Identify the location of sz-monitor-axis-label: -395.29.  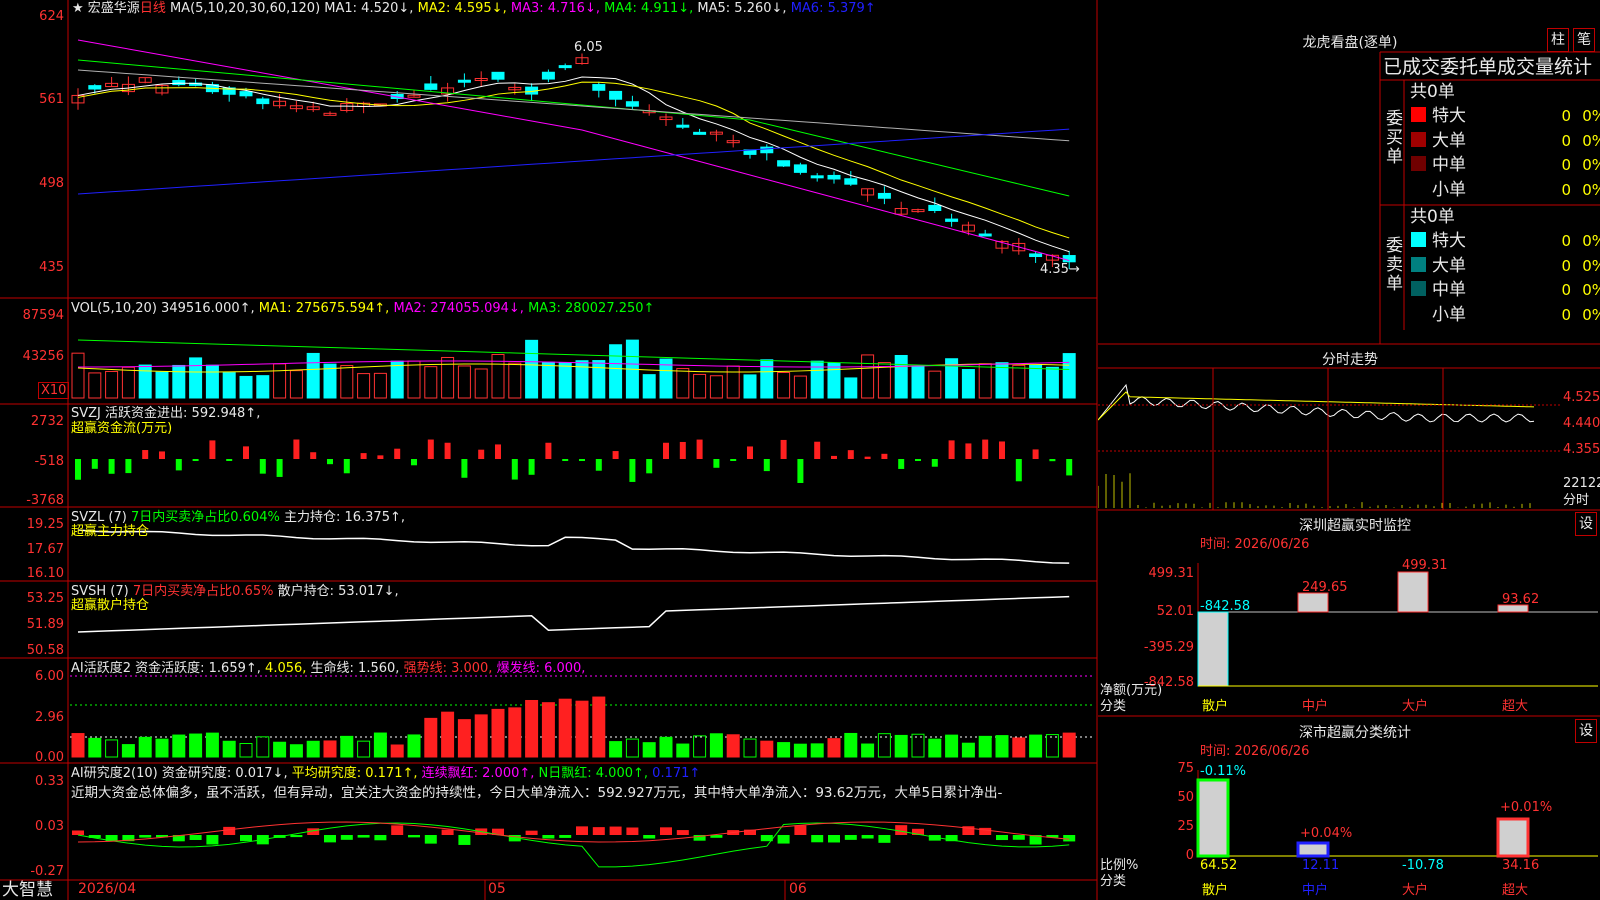
(1168, 647).